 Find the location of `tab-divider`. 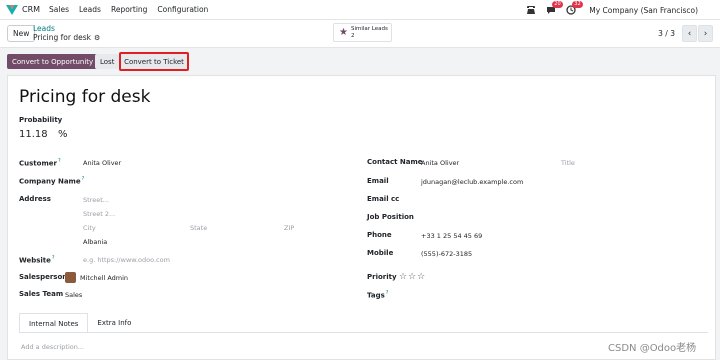

tab-divider is located at coordinates (363, 332).